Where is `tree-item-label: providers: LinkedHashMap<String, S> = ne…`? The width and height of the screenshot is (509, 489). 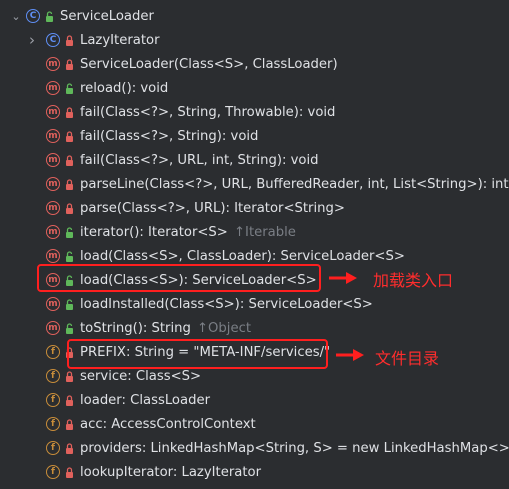 tree-item-label: providers: LinkedHashMap<String, S> = ne… is located at coordinates (294, 448).